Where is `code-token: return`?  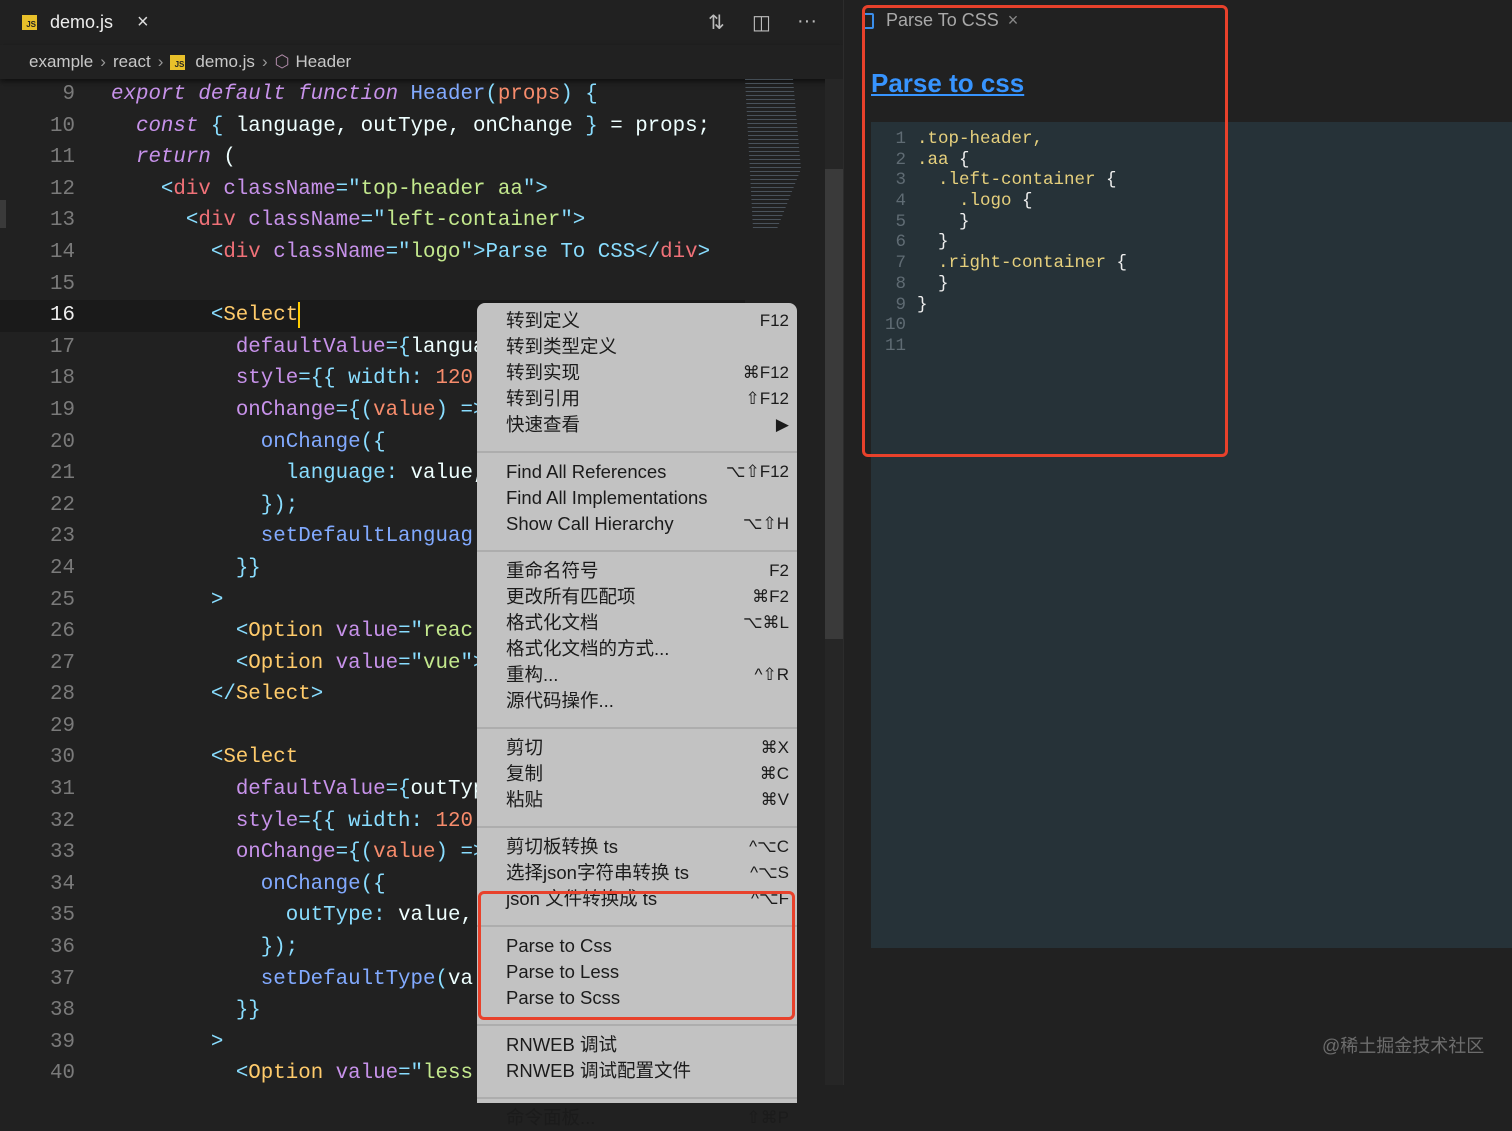 code-token: return is located at coordinates (179, 158).